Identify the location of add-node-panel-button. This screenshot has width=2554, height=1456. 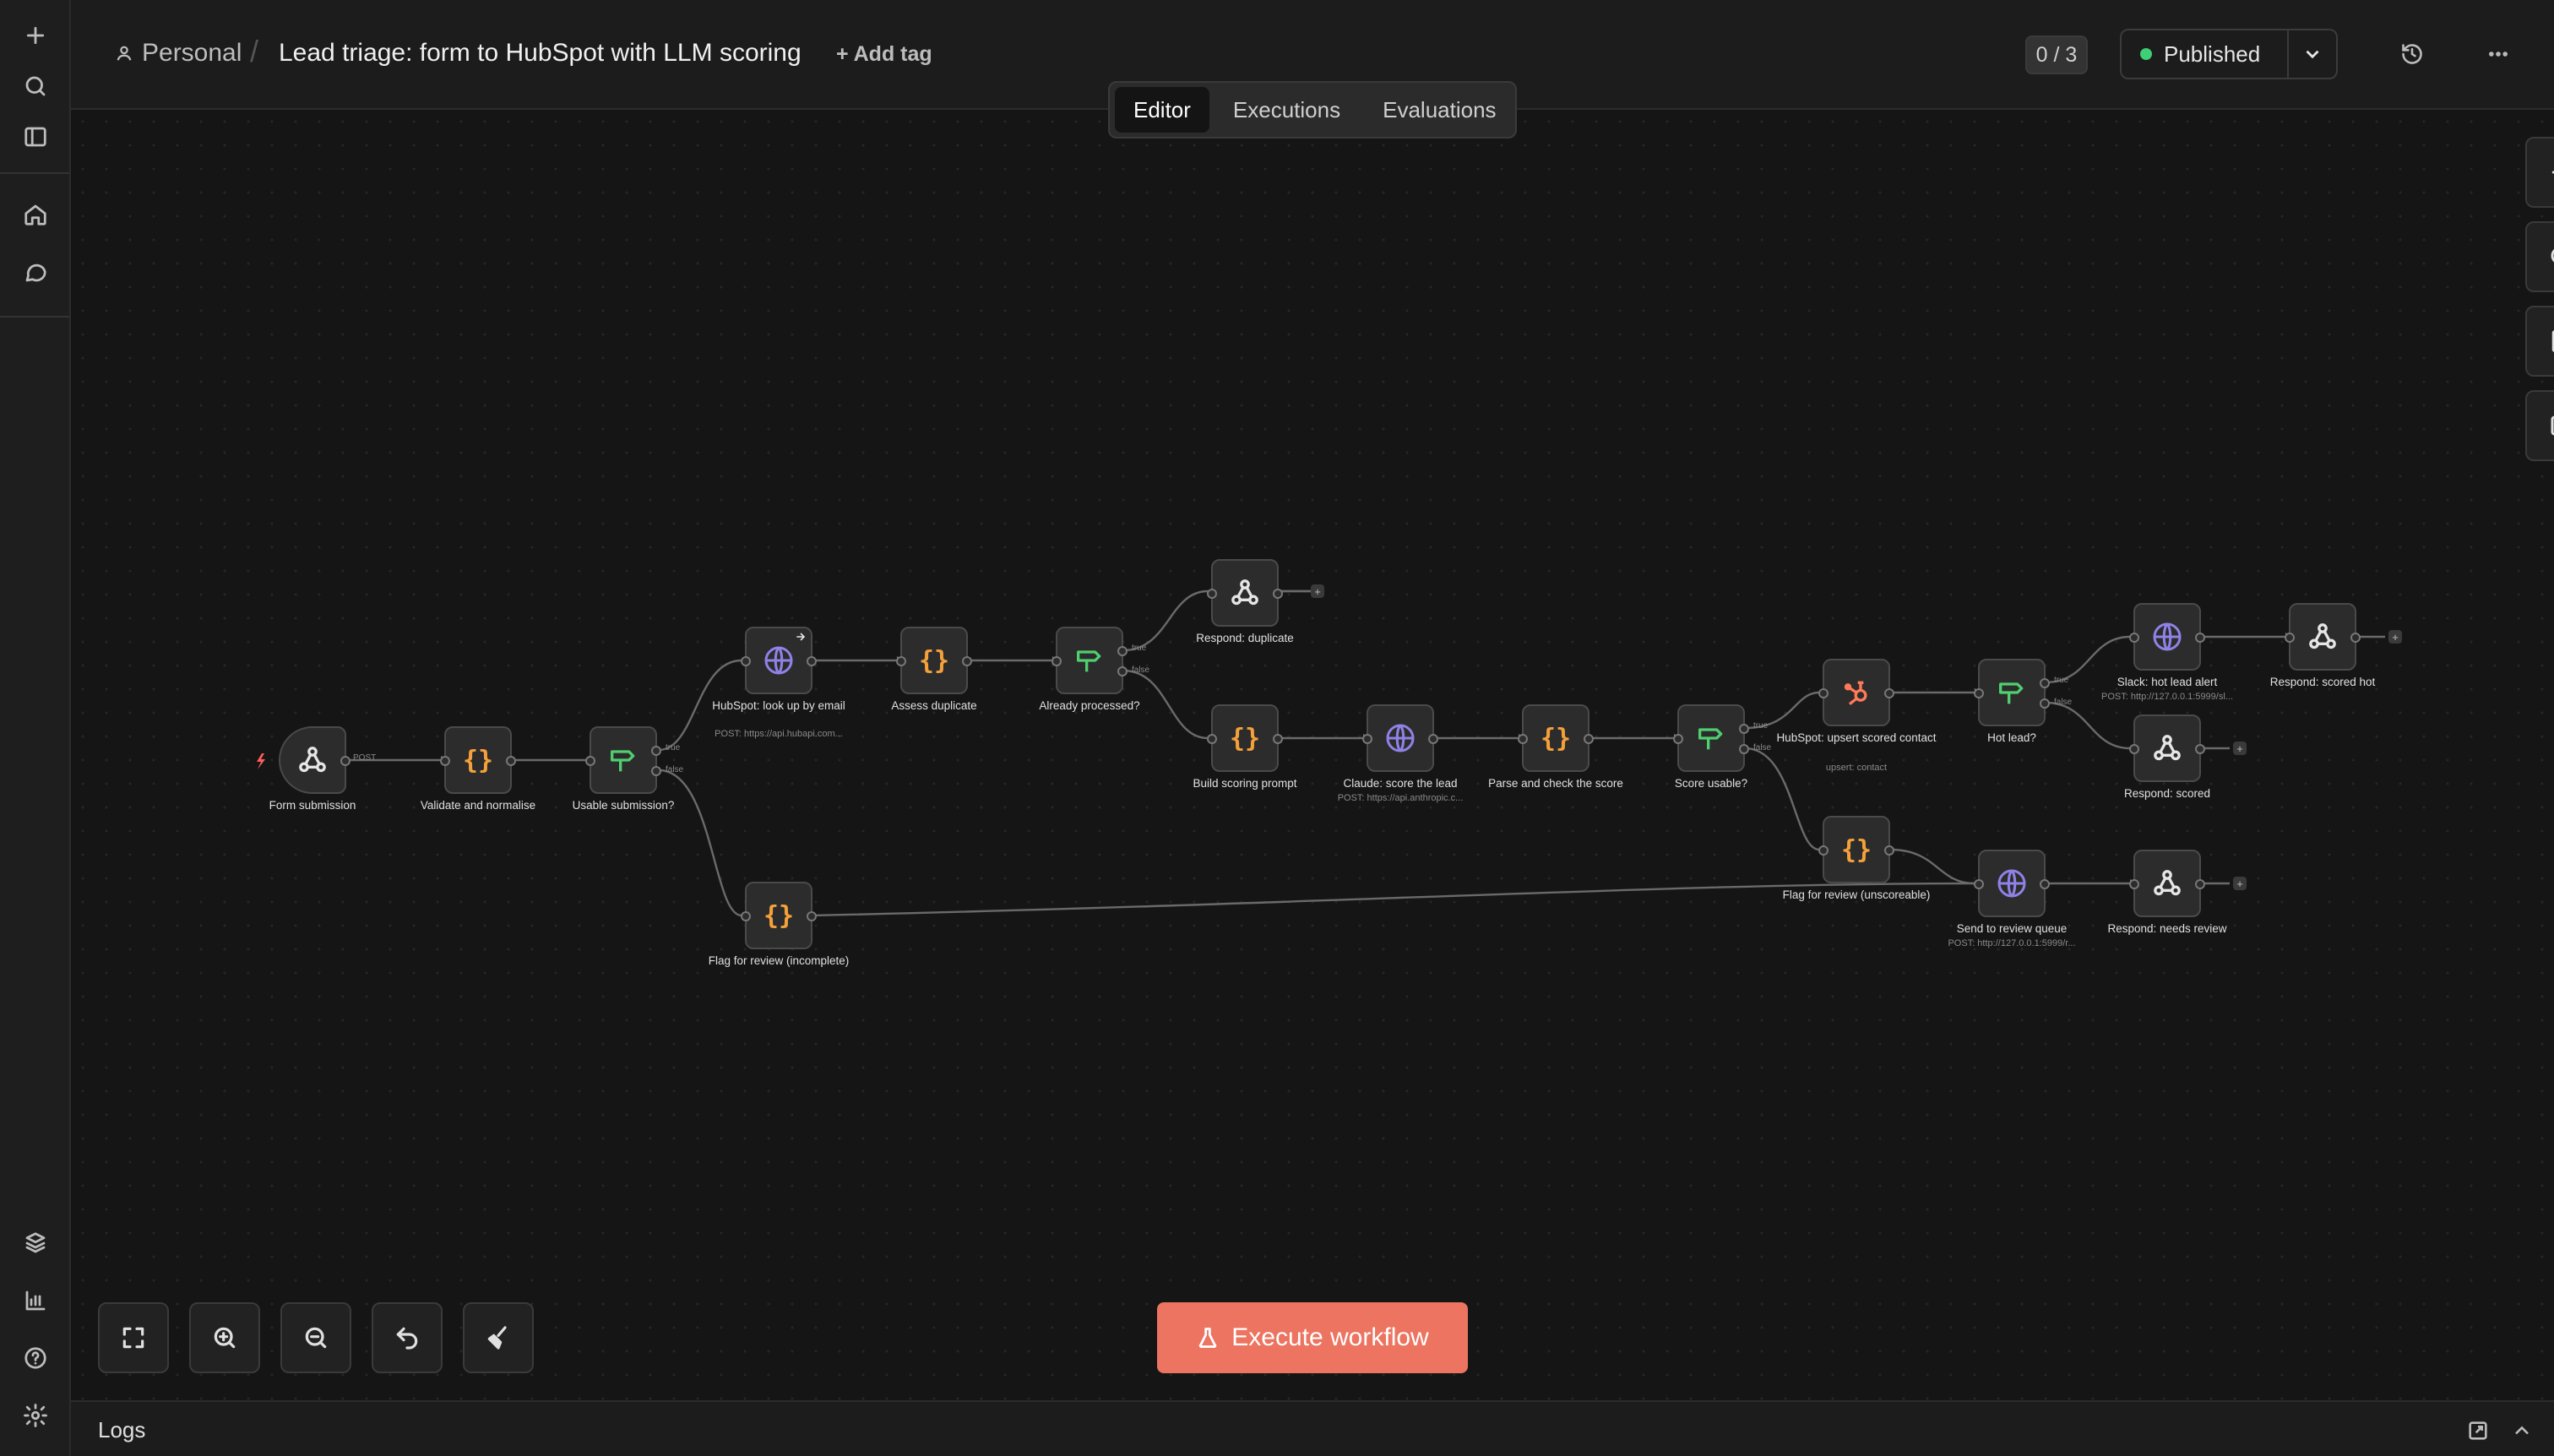
(2539, 172).